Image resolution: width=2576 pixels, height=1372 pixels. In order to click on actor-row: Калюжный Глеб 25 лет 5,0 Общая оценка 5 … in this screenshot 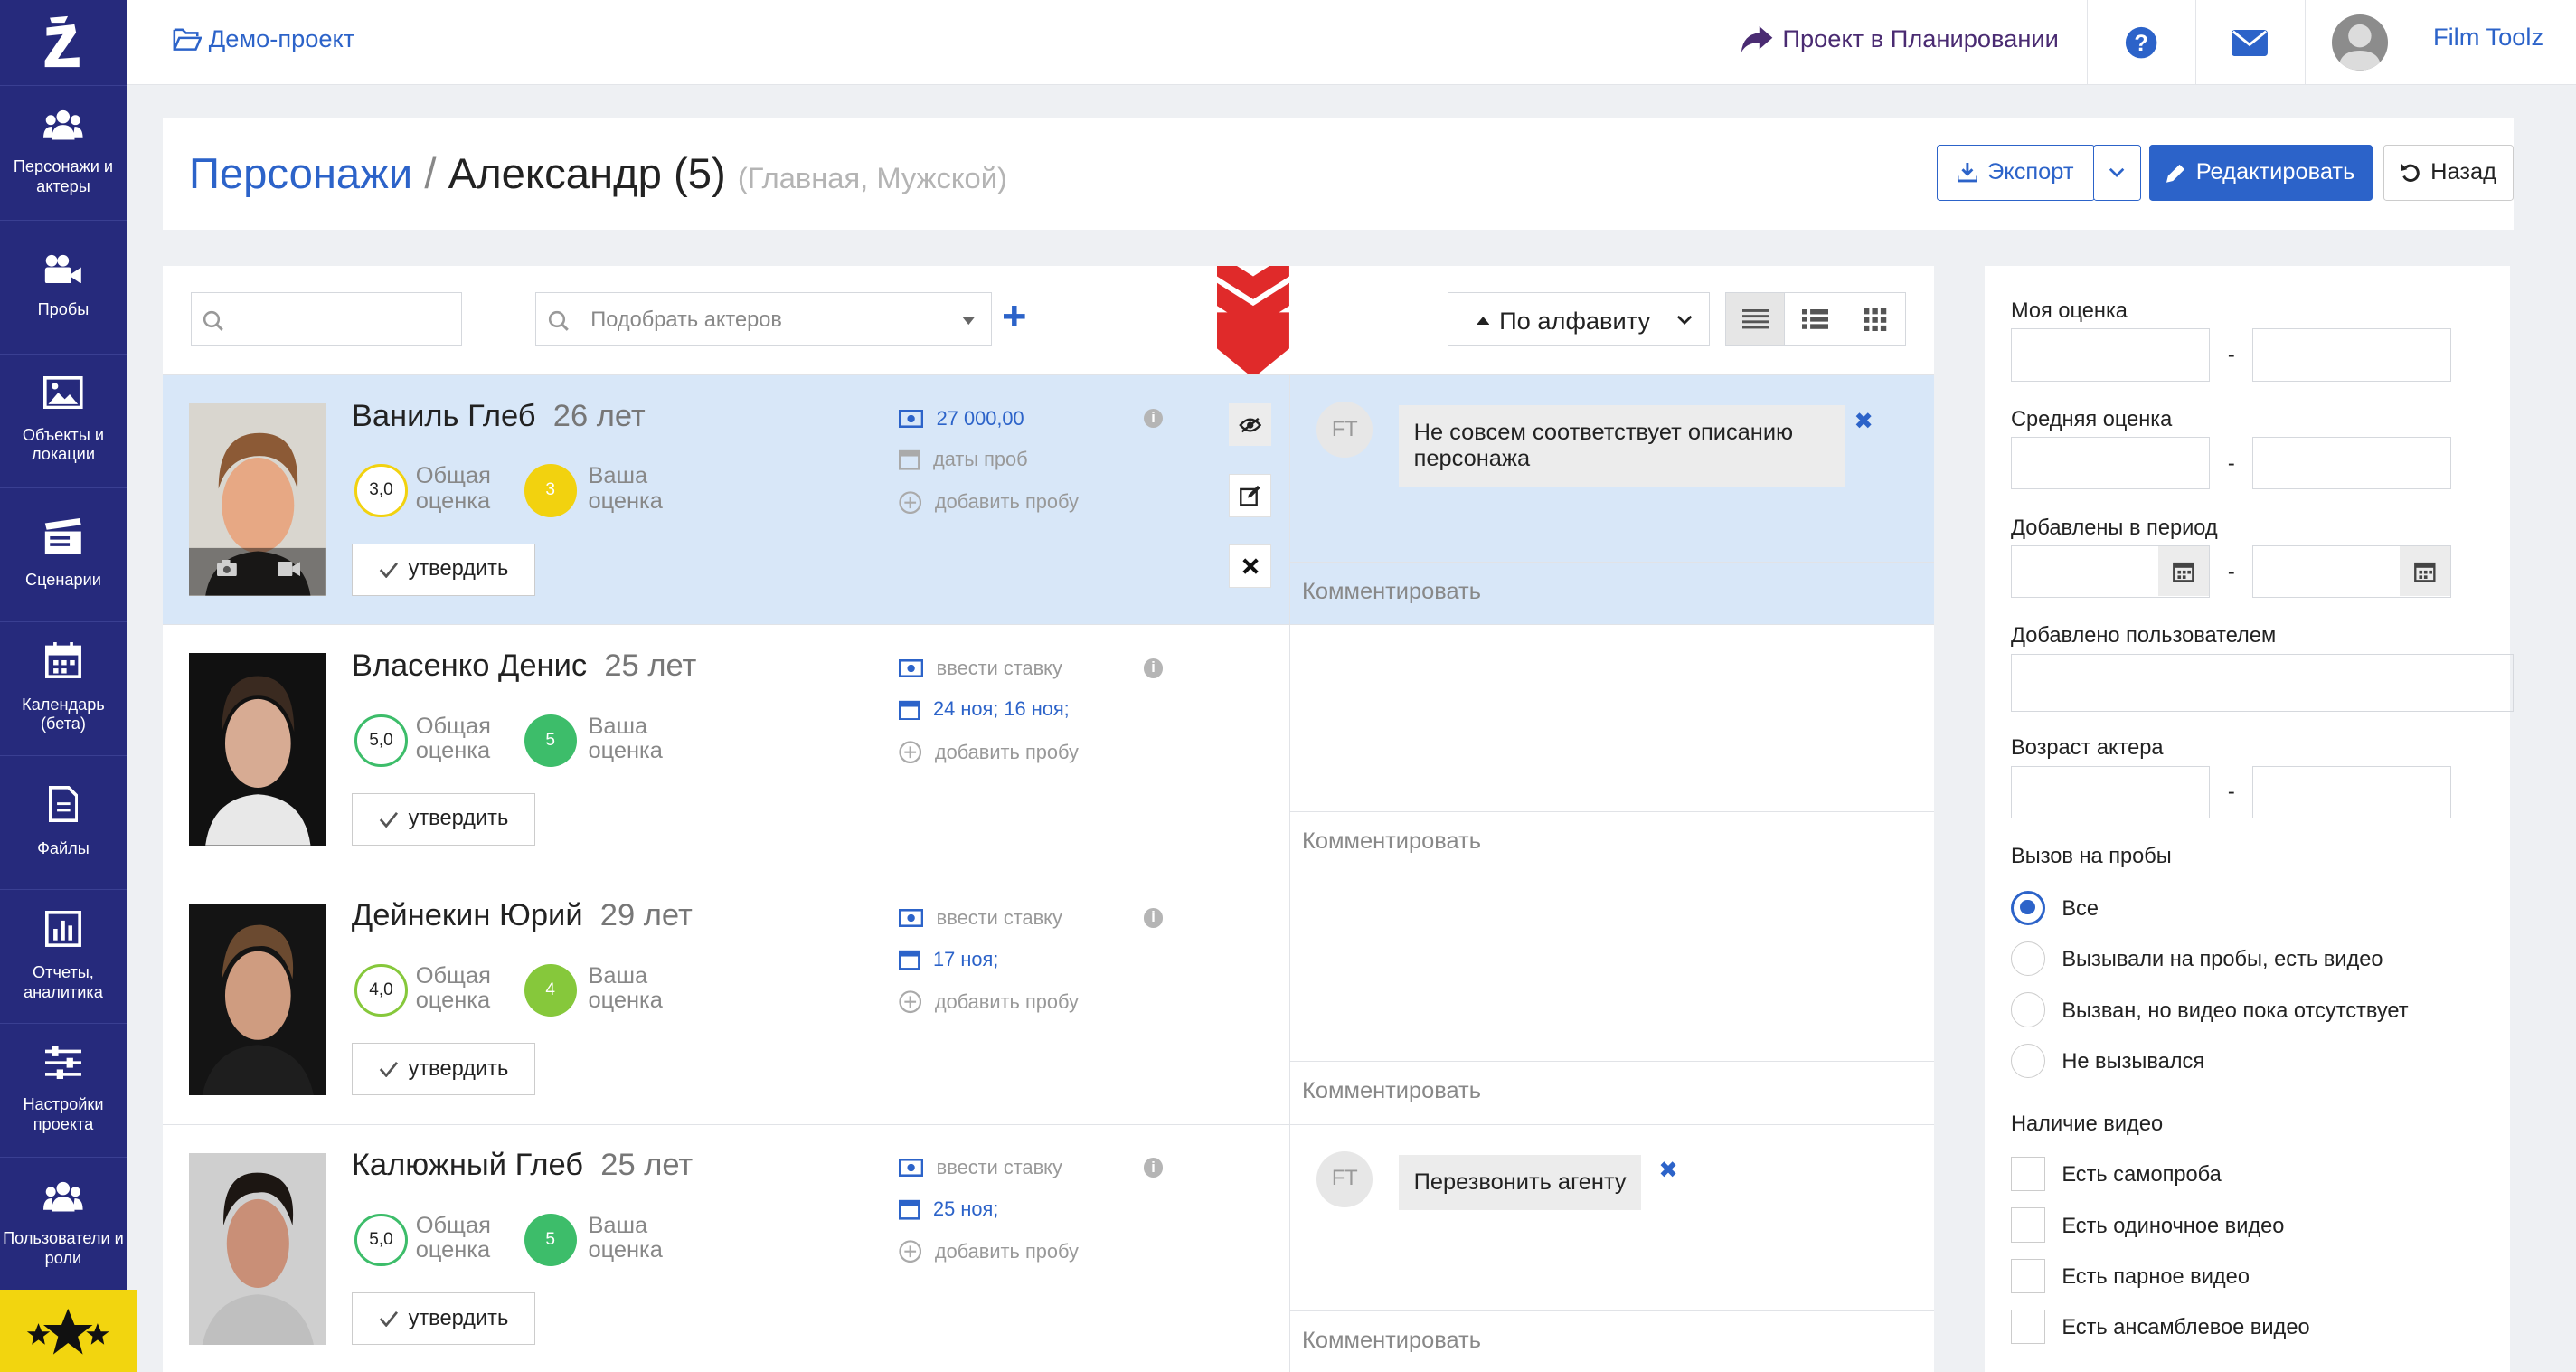, I will do `click(1048, 1247)`.